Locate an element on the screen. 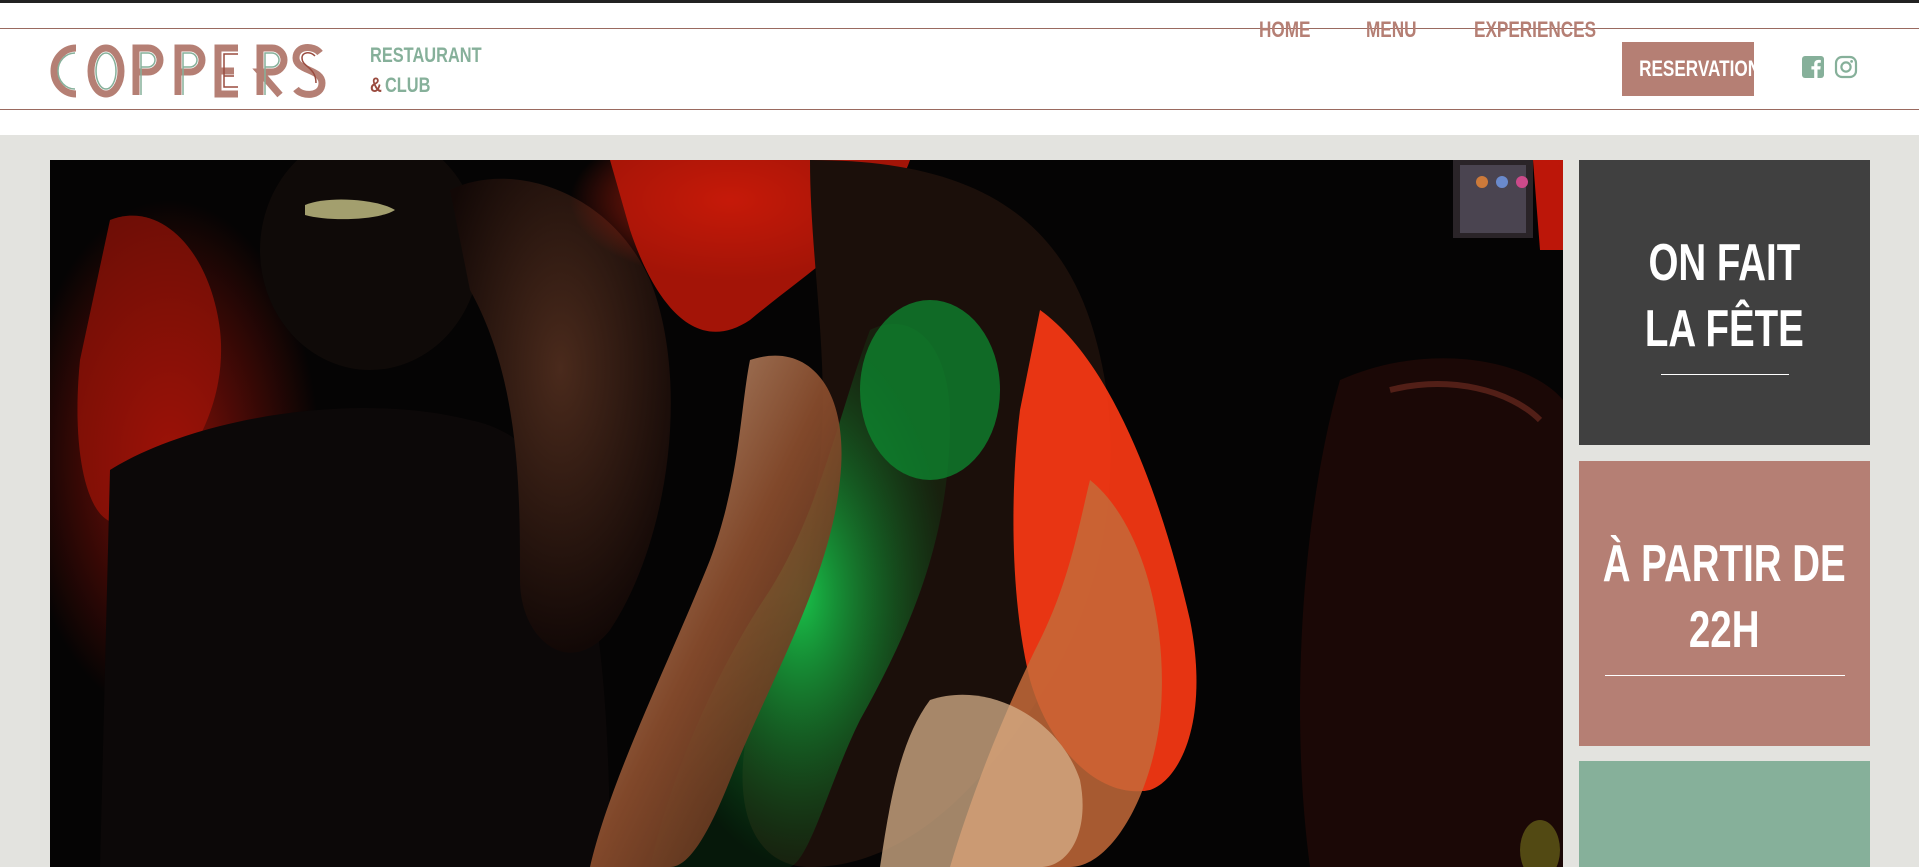  reservation-button: RESERVATION is located at coordinates (1688, 69).